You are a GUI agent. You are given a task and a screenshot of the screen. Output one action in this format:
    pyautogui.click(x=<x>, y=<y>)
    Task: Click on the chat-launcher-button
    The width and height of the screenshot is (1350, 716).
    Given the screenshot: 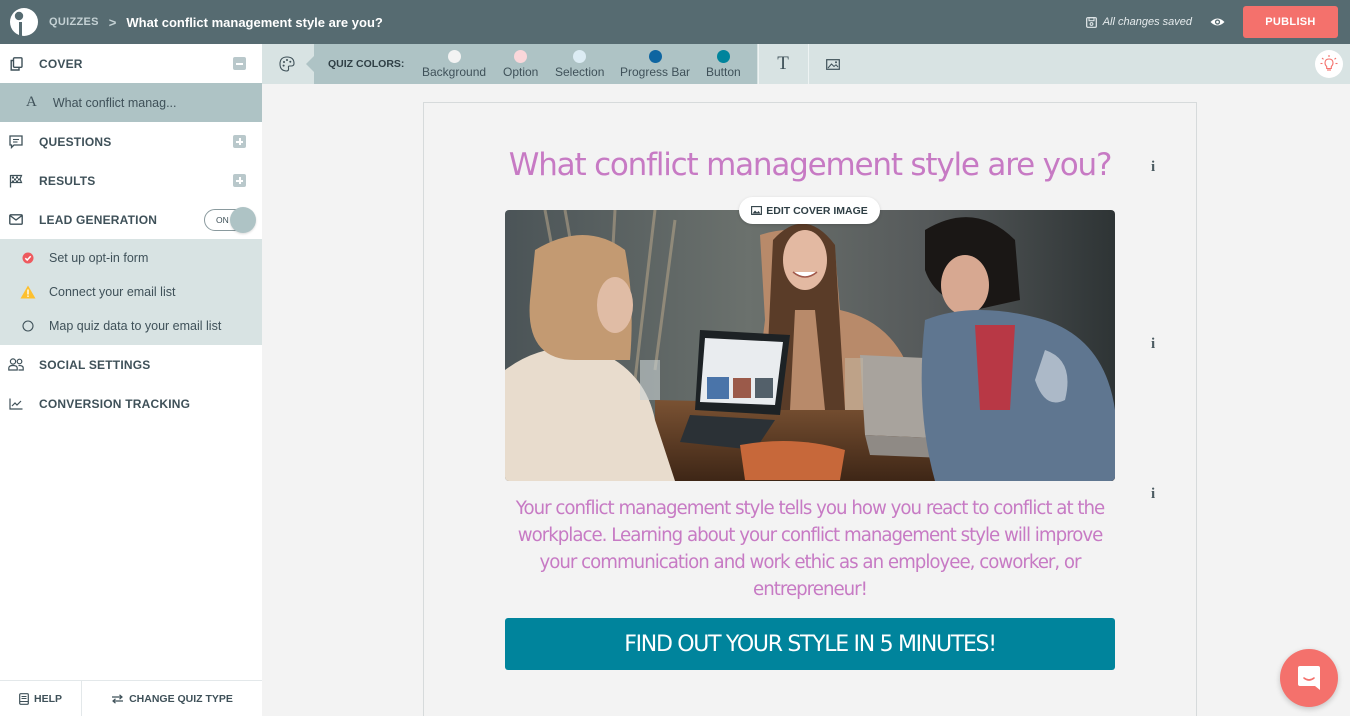 What is the action you would take?
    pyautogui.click(x=1309, y=678)
    